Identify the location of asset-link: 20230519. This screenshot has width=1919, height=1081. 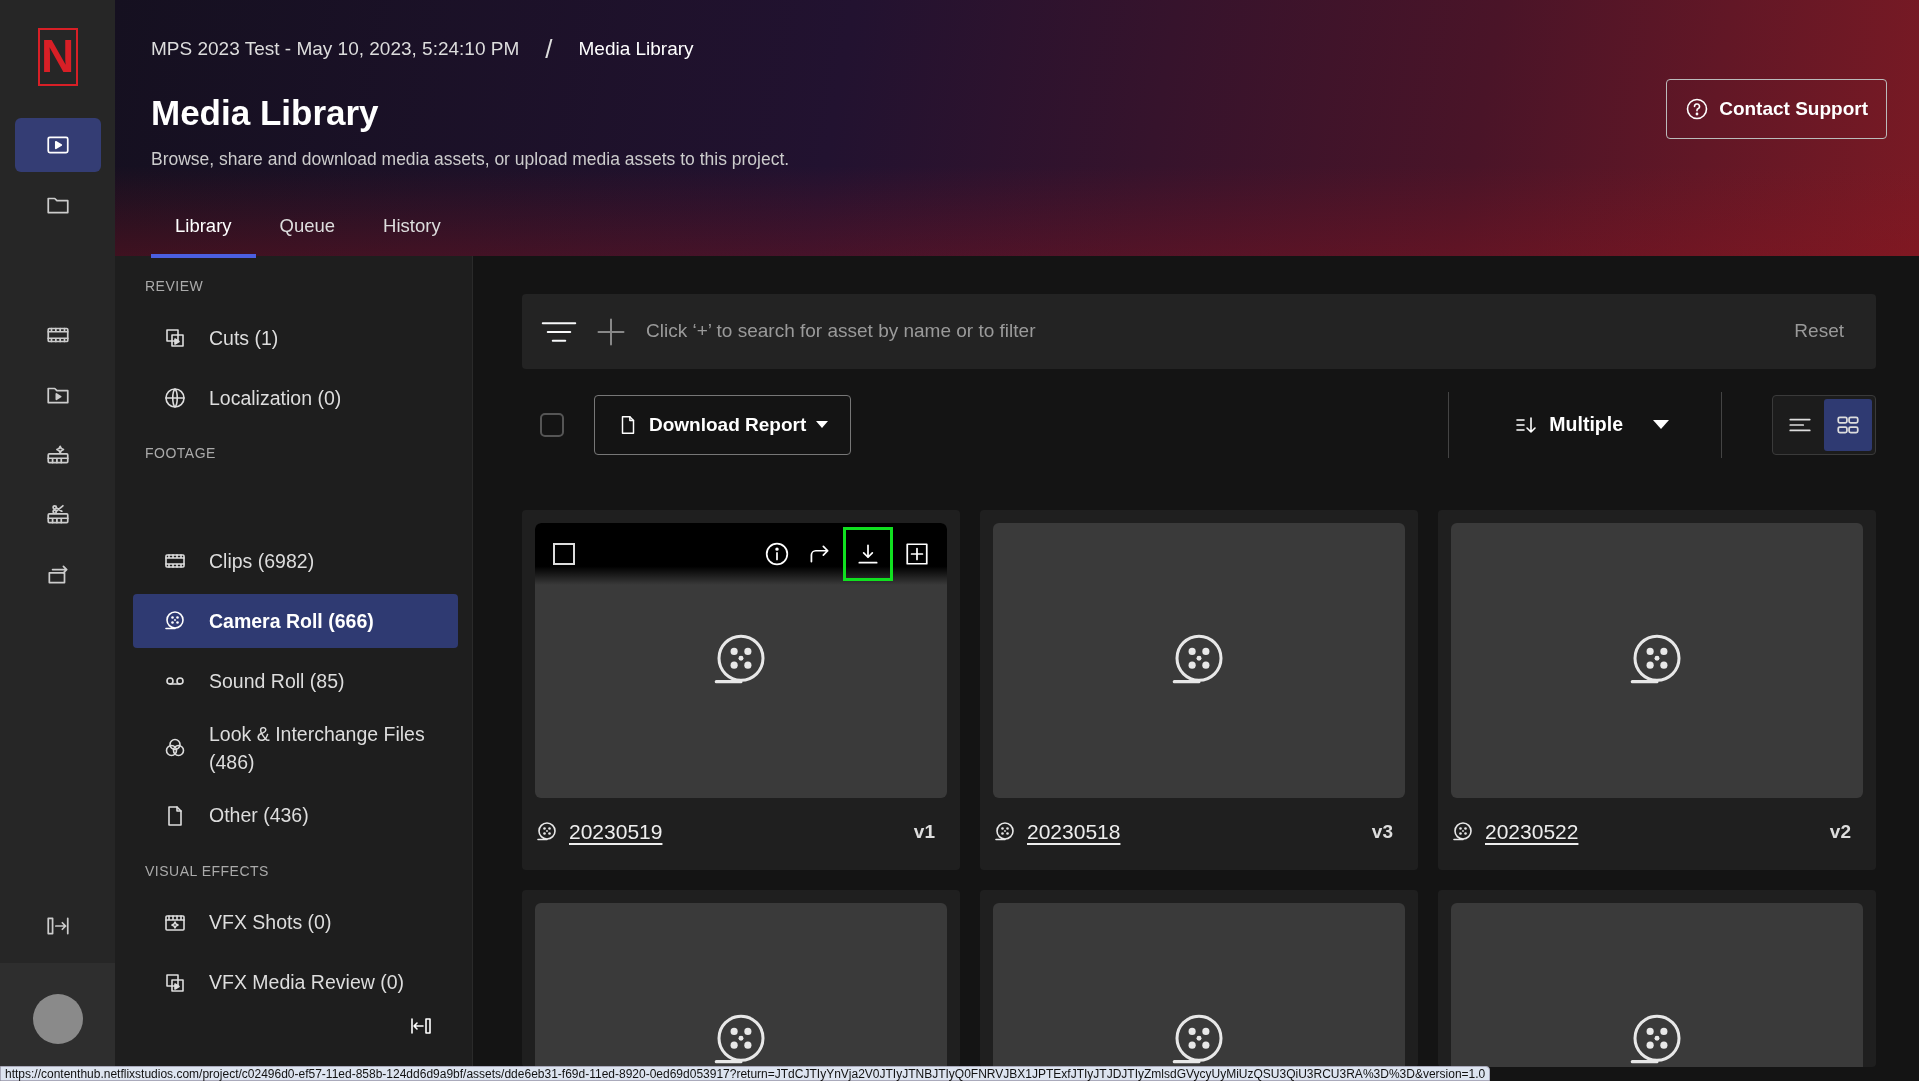
(616, 832).